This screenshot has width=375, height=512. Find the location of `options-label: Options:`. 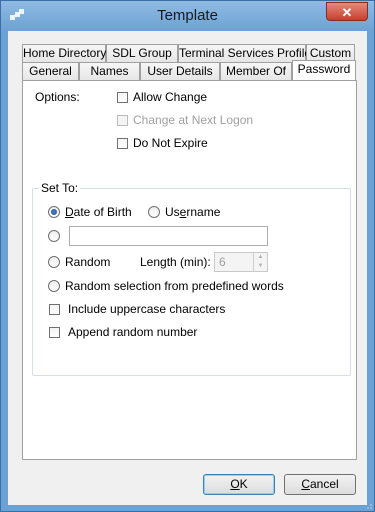

options-label: Options: is located at coordinates (57, 97).